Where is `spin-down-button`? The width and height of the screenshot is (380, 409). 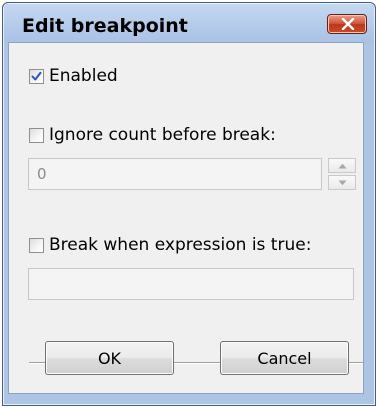 spin-down-button is located at coordinates (342, 182).